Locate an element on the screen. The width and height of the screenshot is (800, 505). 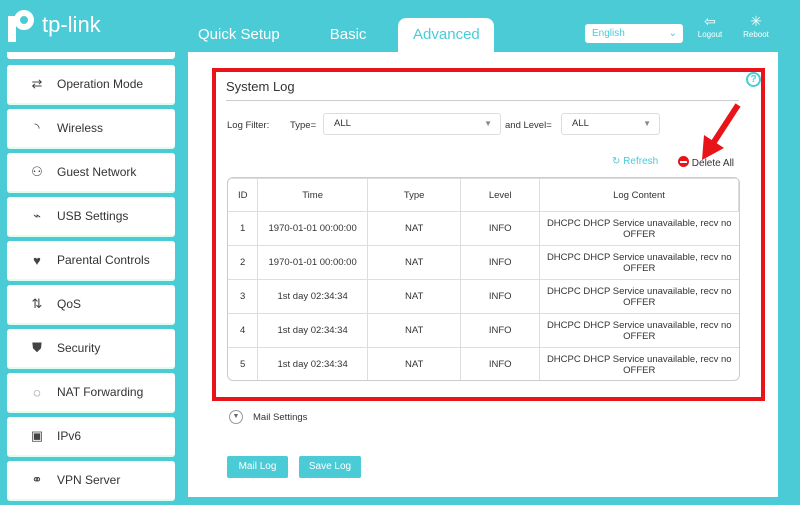
table-cell: 5 is located at coordinates (243, 363).